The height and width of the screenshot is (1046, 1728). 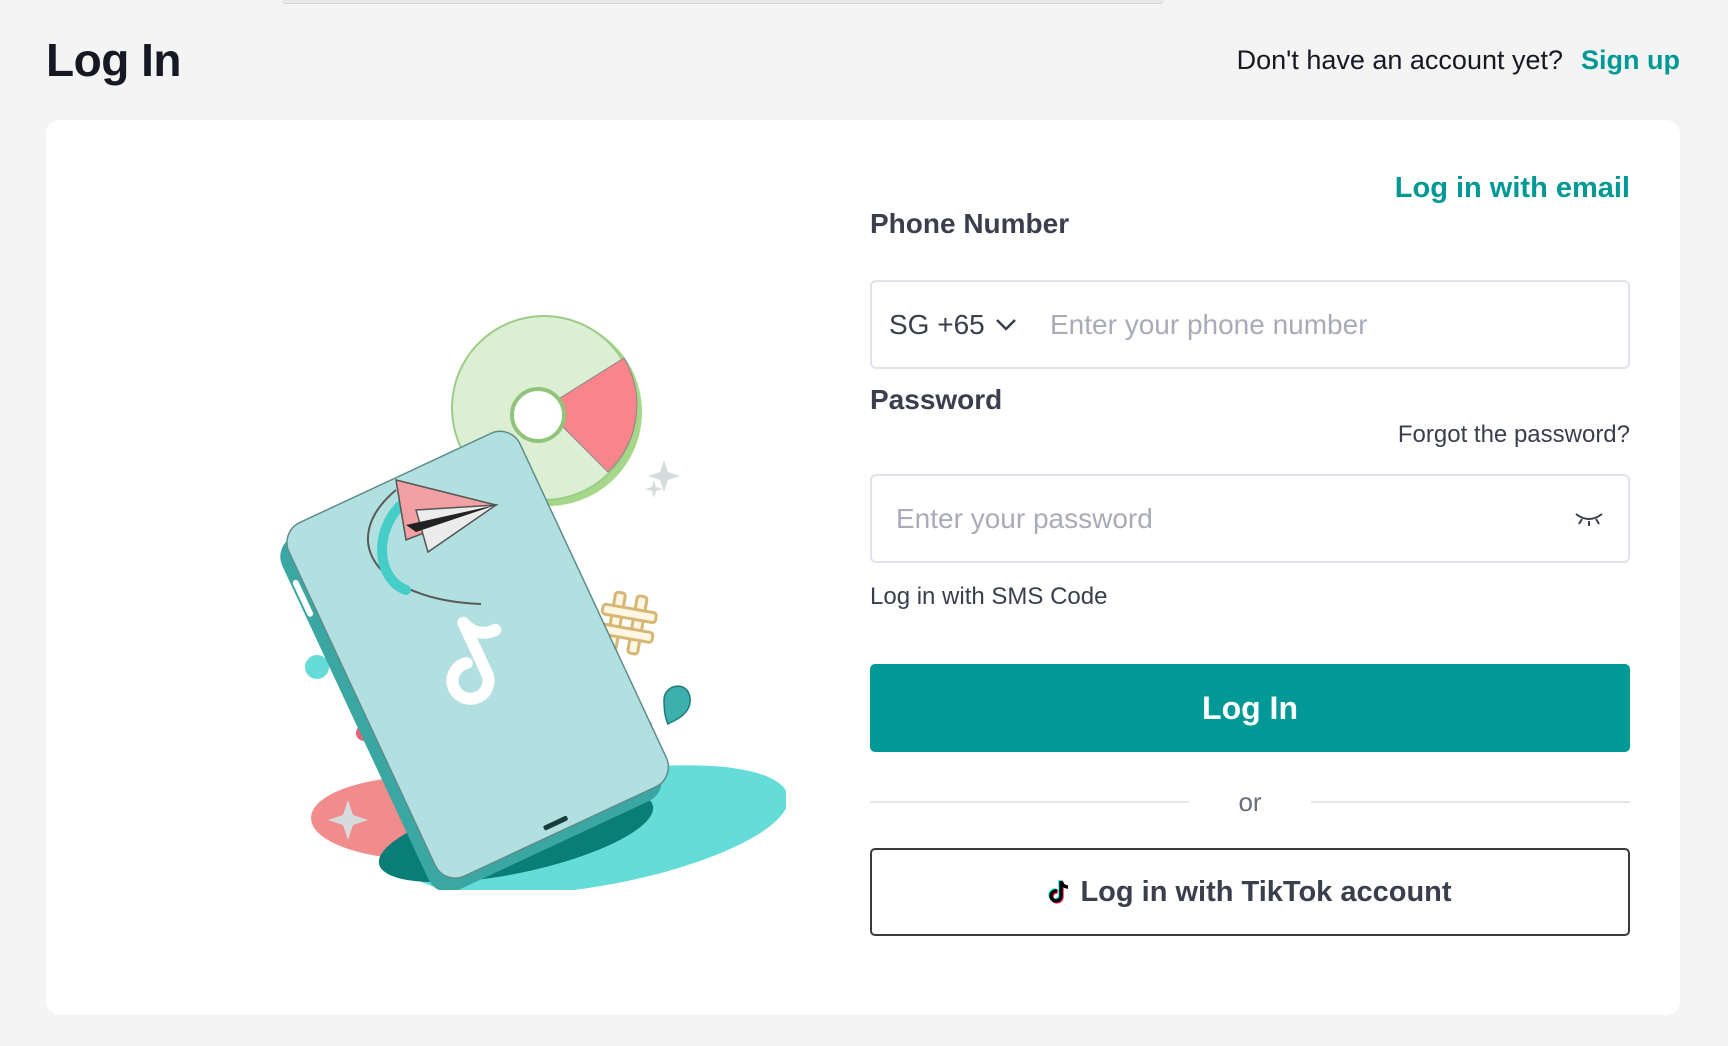 What do you see at coordinates (1005, 324) in the screenshot?
I see `chevron-down-icon` at bounding box center [1005, 324].